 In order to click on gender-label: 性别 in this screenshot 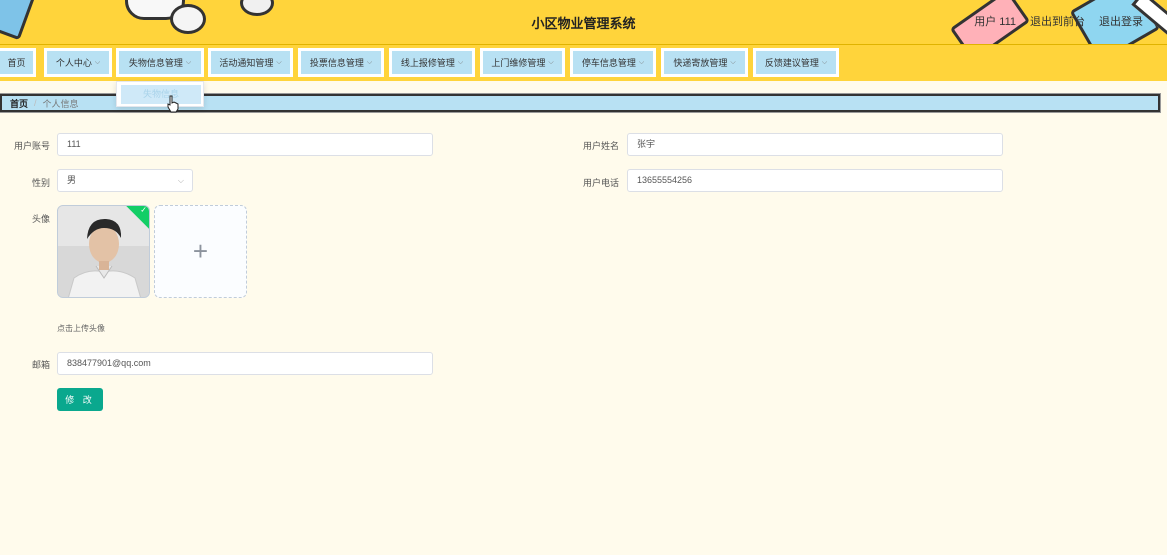, I will do `click(40, 183)`.